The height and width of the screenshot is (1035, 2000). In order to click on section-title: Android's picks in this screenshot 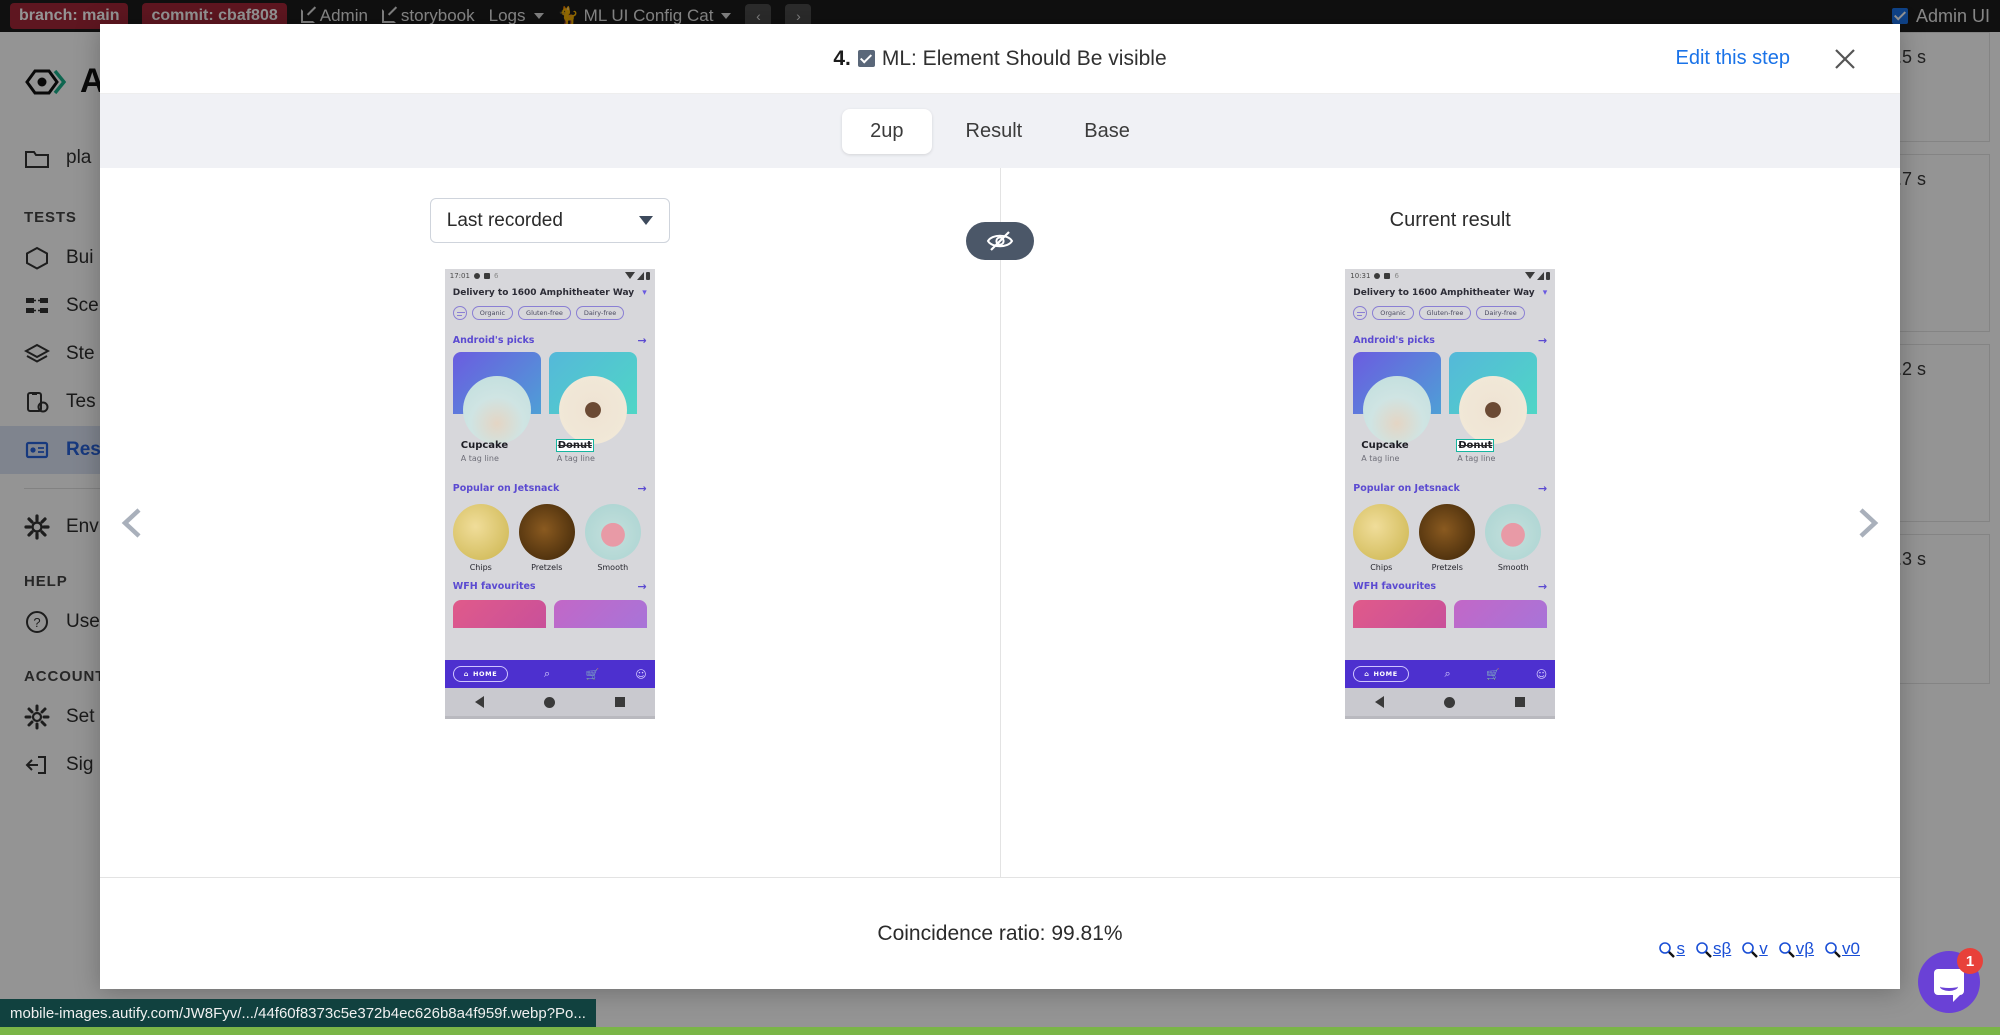, I will do `click(1394, 340)`.